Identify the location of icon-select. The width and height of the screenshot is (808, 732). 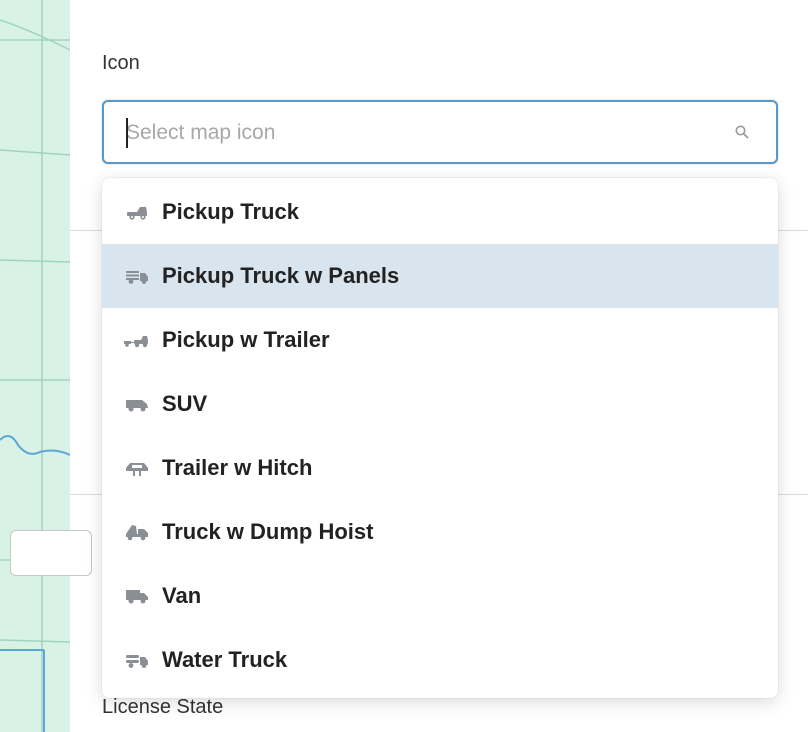
(440, 132).